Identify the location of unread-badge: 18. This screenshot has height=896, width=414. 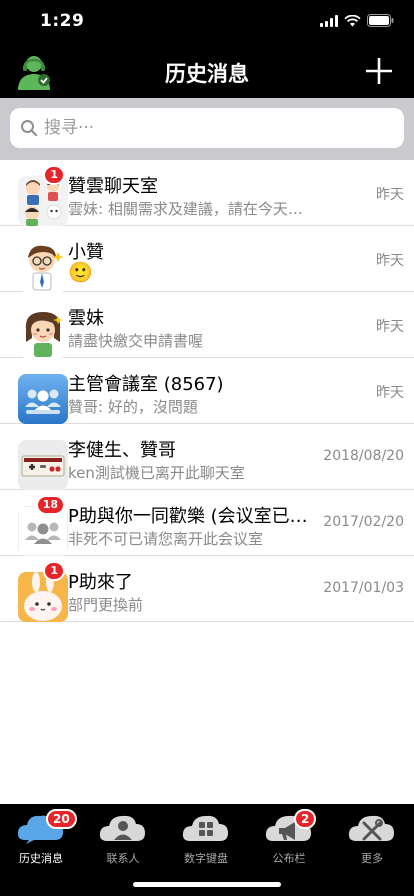
(50, 505).